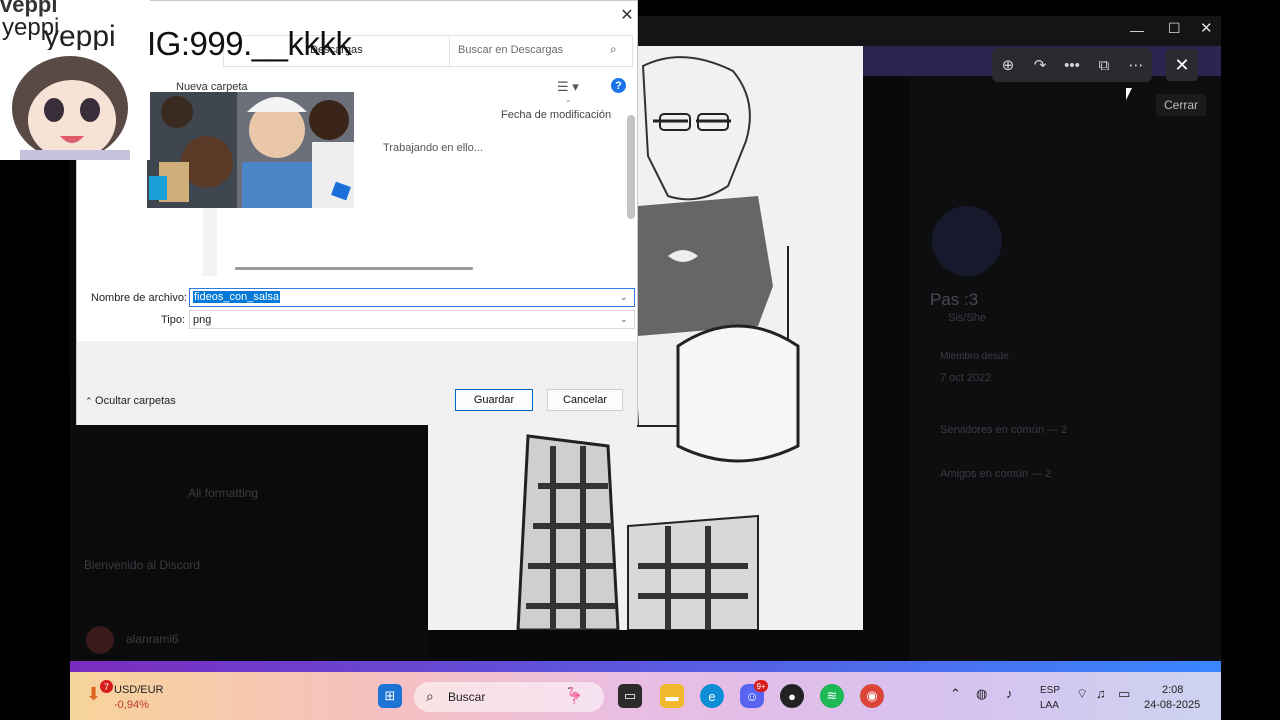  I want to click on close-viewer-button: ✕, so click(1182, 65).